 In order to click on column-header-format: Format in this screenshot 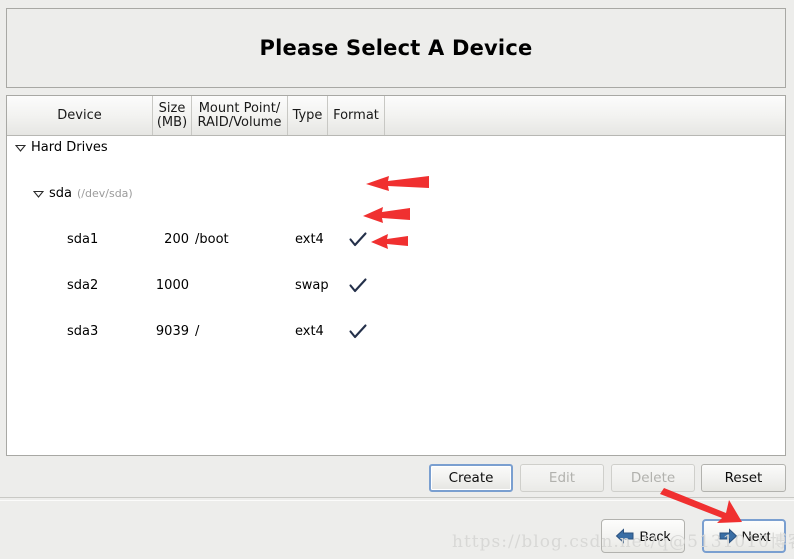, I will do `click(356, 115)`.